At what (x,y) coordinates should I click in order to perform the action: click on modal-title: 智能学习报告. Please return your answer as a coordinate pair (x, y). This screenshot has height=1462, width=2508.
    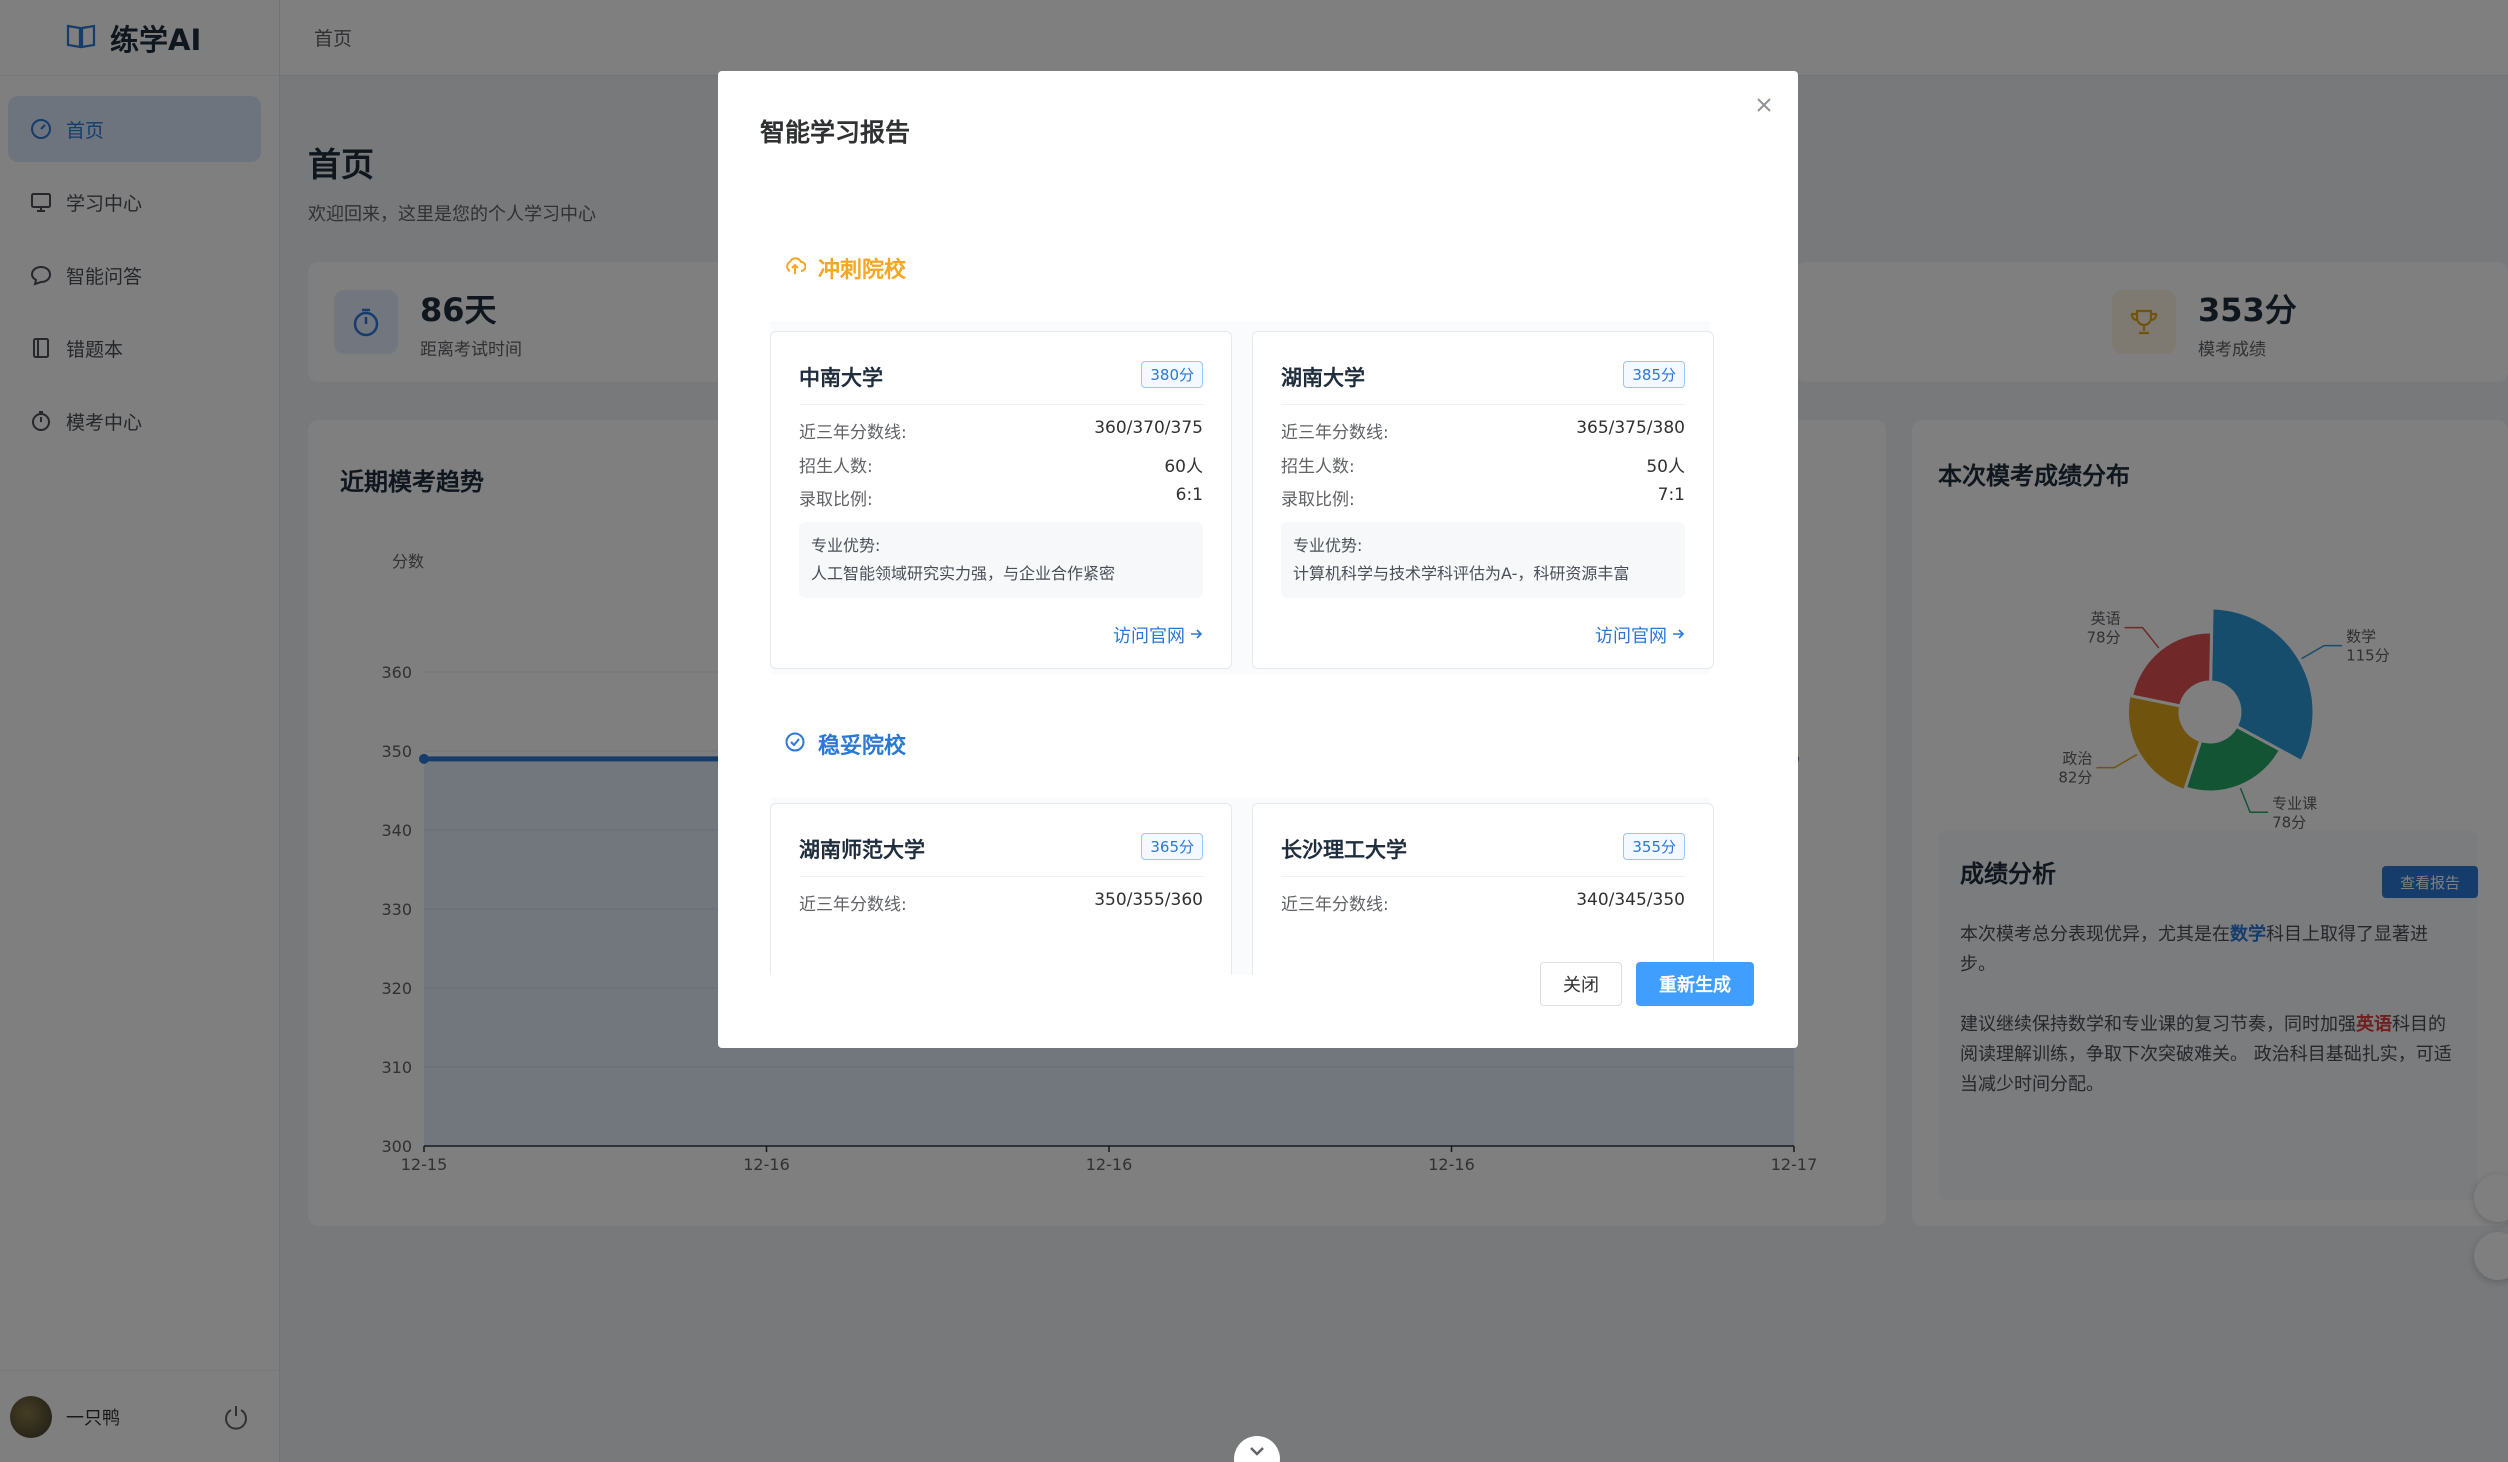
    Looking at the image, I should click on (835, 132).